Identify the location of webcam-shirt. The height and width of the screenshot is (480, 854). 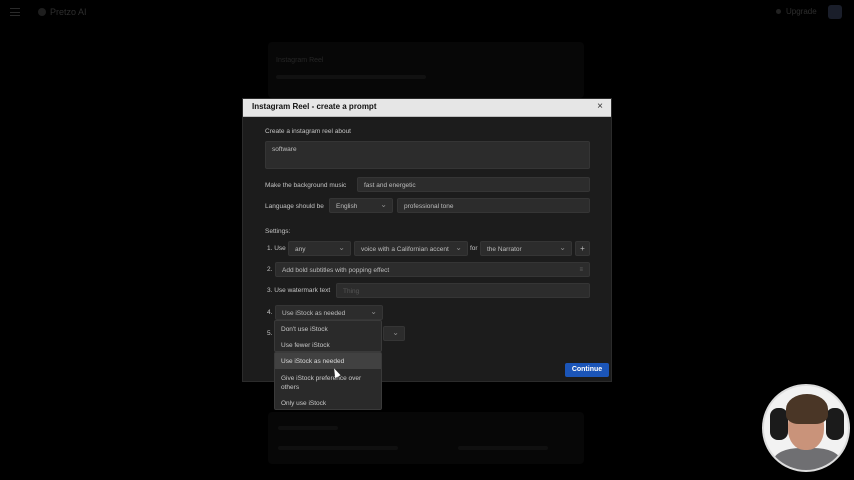
(807, 459).